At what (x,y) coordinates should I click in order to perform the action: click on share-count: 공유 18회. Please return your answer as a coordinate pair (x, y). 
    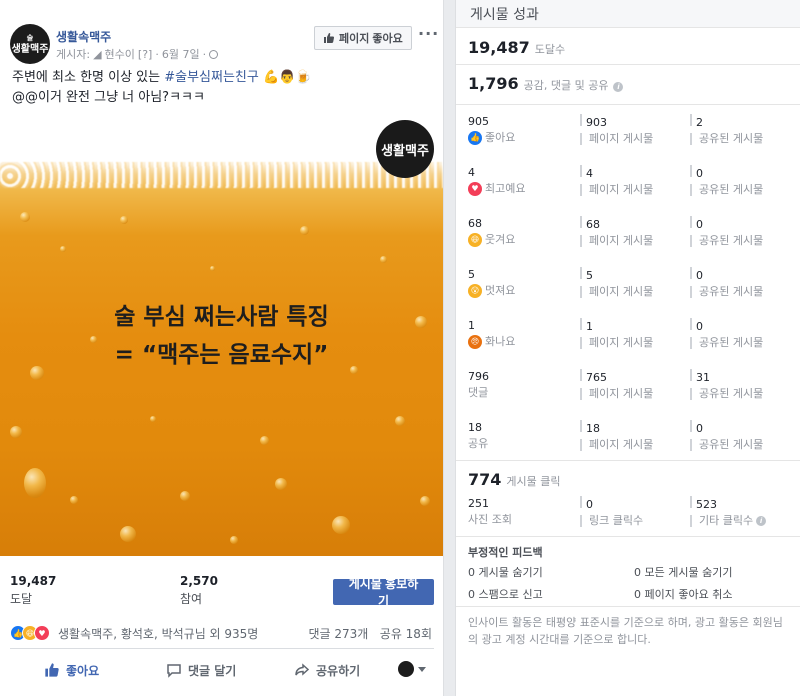
    Looking at the image, I should click on (406, 634).